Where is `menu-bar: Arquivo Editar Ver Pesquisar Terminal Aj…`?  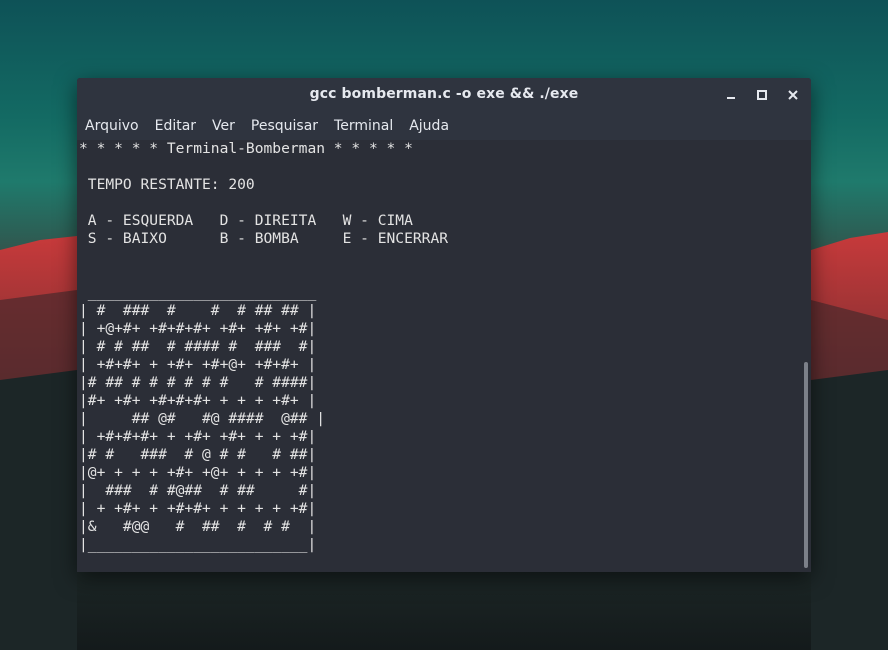 menu-bar: Arquivo Editar Ver Pesquisar Terminal Aj… is located at coordinates (444, 126).